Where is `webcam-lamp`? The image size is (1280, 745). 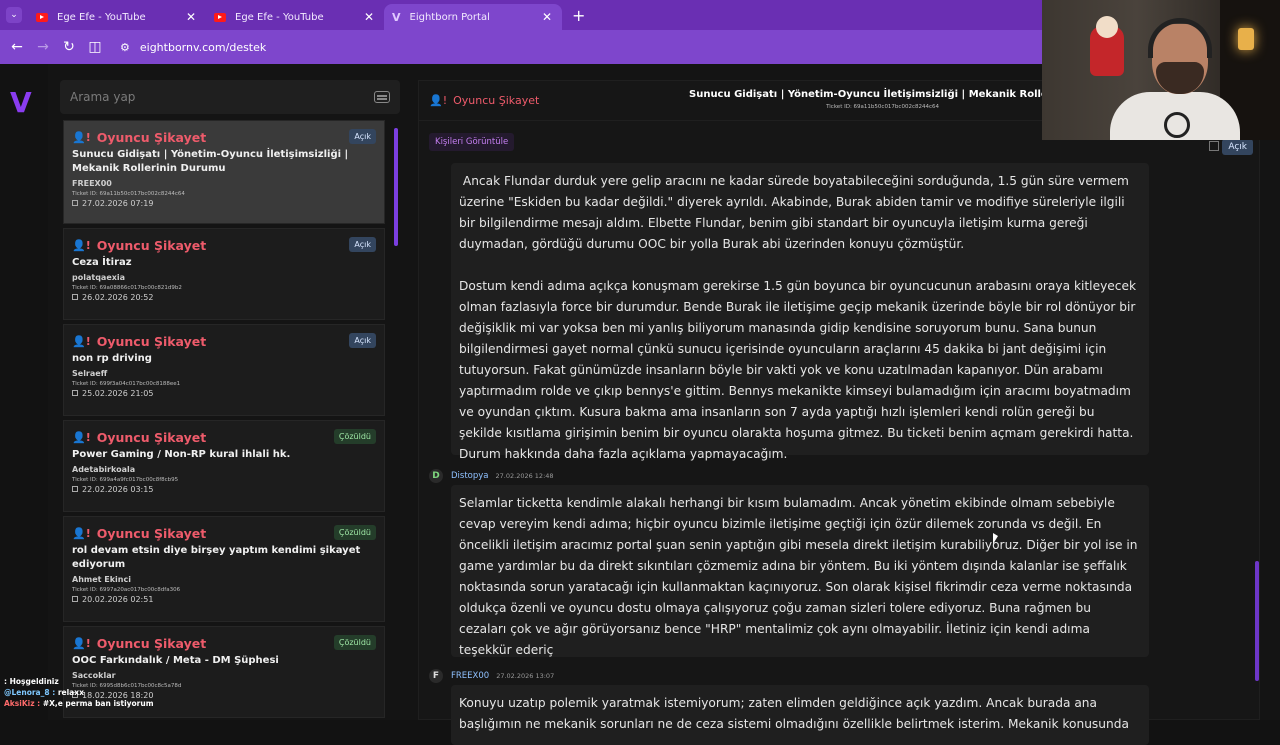 webcam-lamp is located at coordinates (1246, 39).